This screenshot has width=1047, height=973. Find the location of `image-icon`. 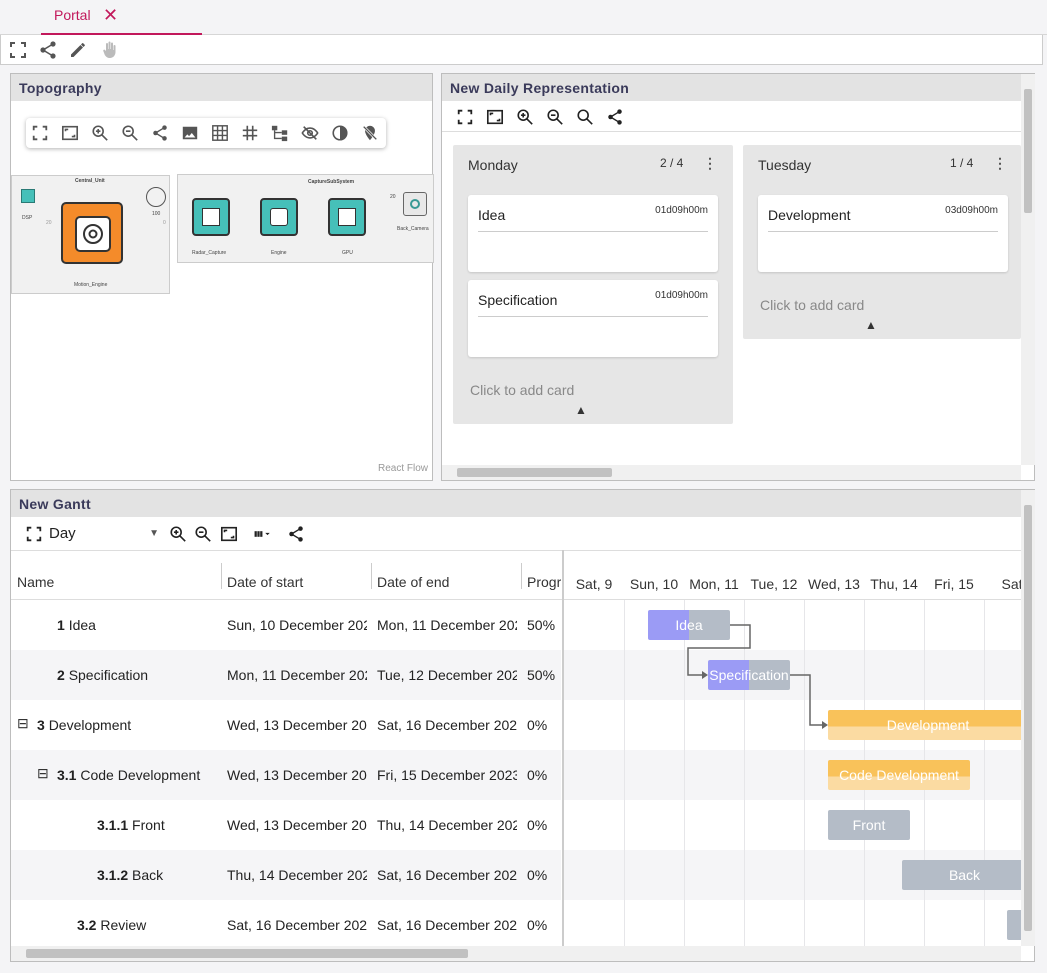

image-icon is located at coordinates (190, 133).